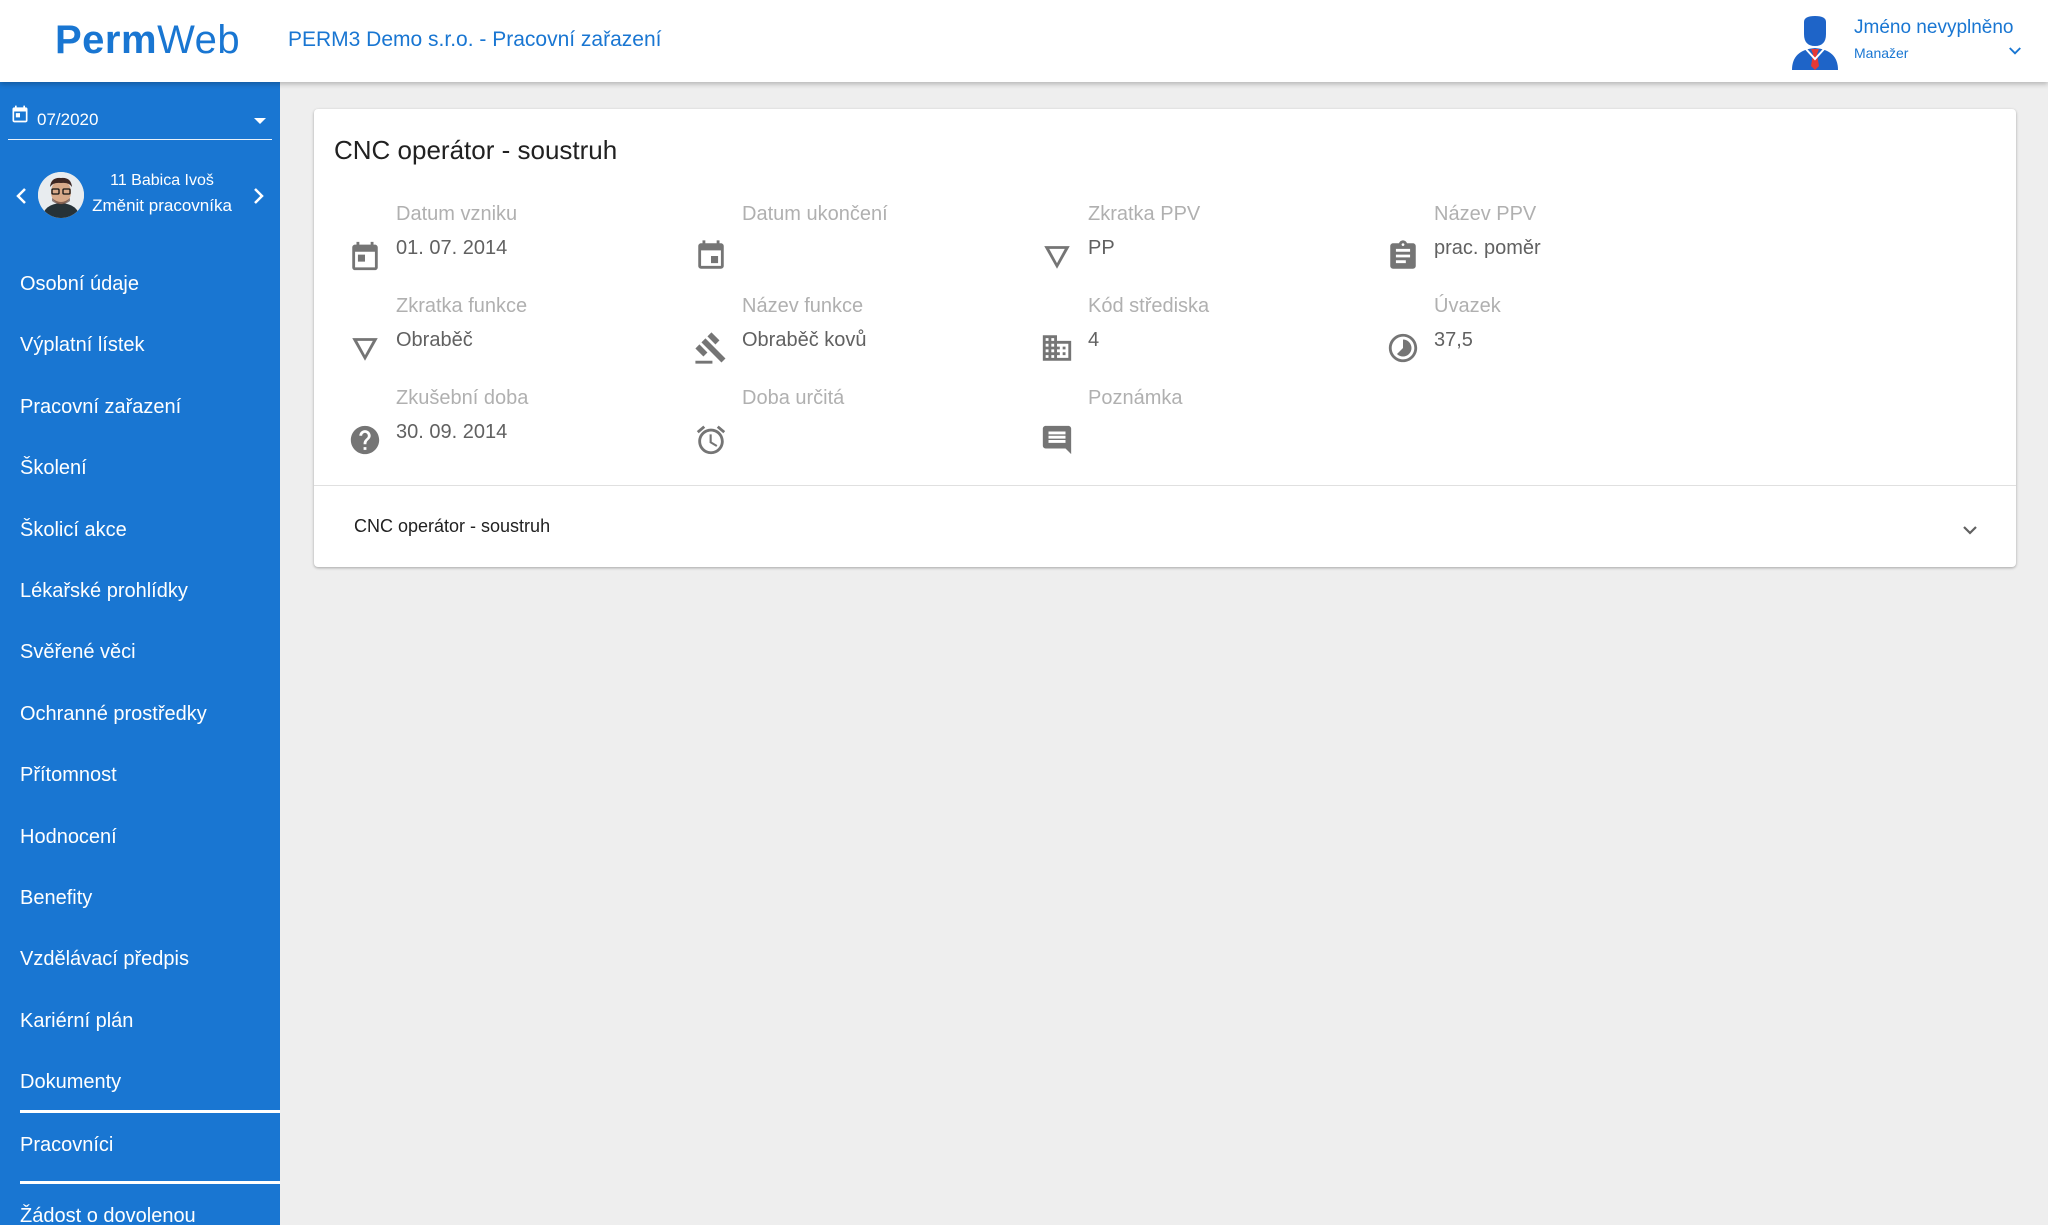 Image resolution: width=2048 pixels, height=1225 pixels. What do you see at coordinates (1915, 42) in the screenshot?
I see `user-menu-button: Jméno nevyplněno Manažer` at bounding box center [1915, 42].